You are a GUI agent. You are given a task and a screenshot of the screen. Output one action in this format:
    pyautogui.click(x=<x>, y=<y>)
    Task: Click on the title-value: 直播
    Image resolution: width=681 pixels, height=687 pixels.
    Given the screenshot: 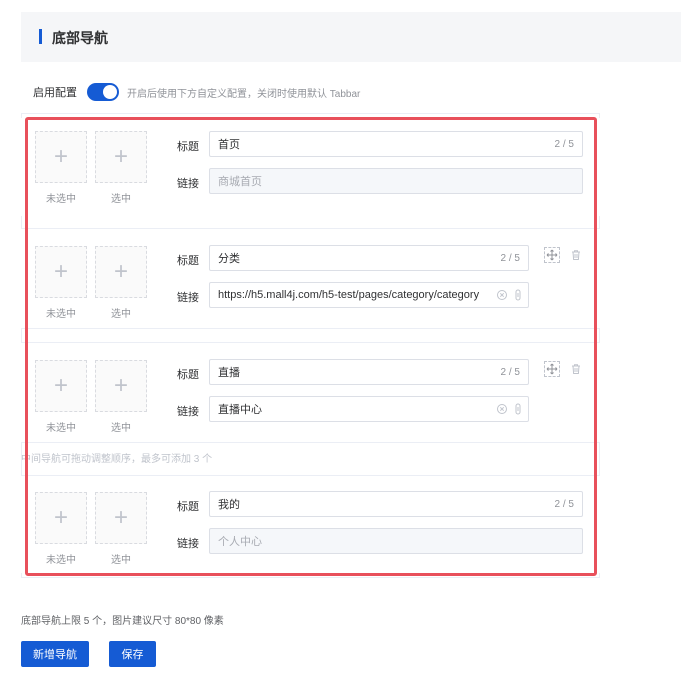 What is the action you would take?
    pyautogui.click(x=229, y=373)
    